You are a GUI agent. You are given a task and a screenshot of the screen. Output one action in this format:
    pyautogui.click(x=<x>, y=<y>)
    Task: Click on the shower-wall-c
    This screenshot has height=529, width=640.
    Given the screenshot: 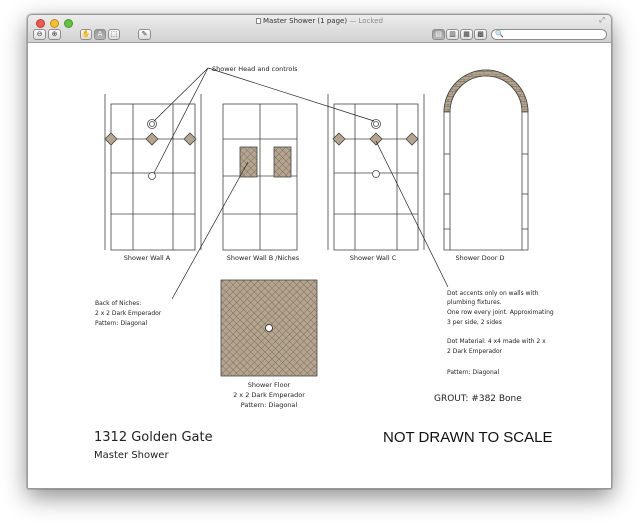 What is the action you would take?
    pyautogui.click(x=376, y=172)
    